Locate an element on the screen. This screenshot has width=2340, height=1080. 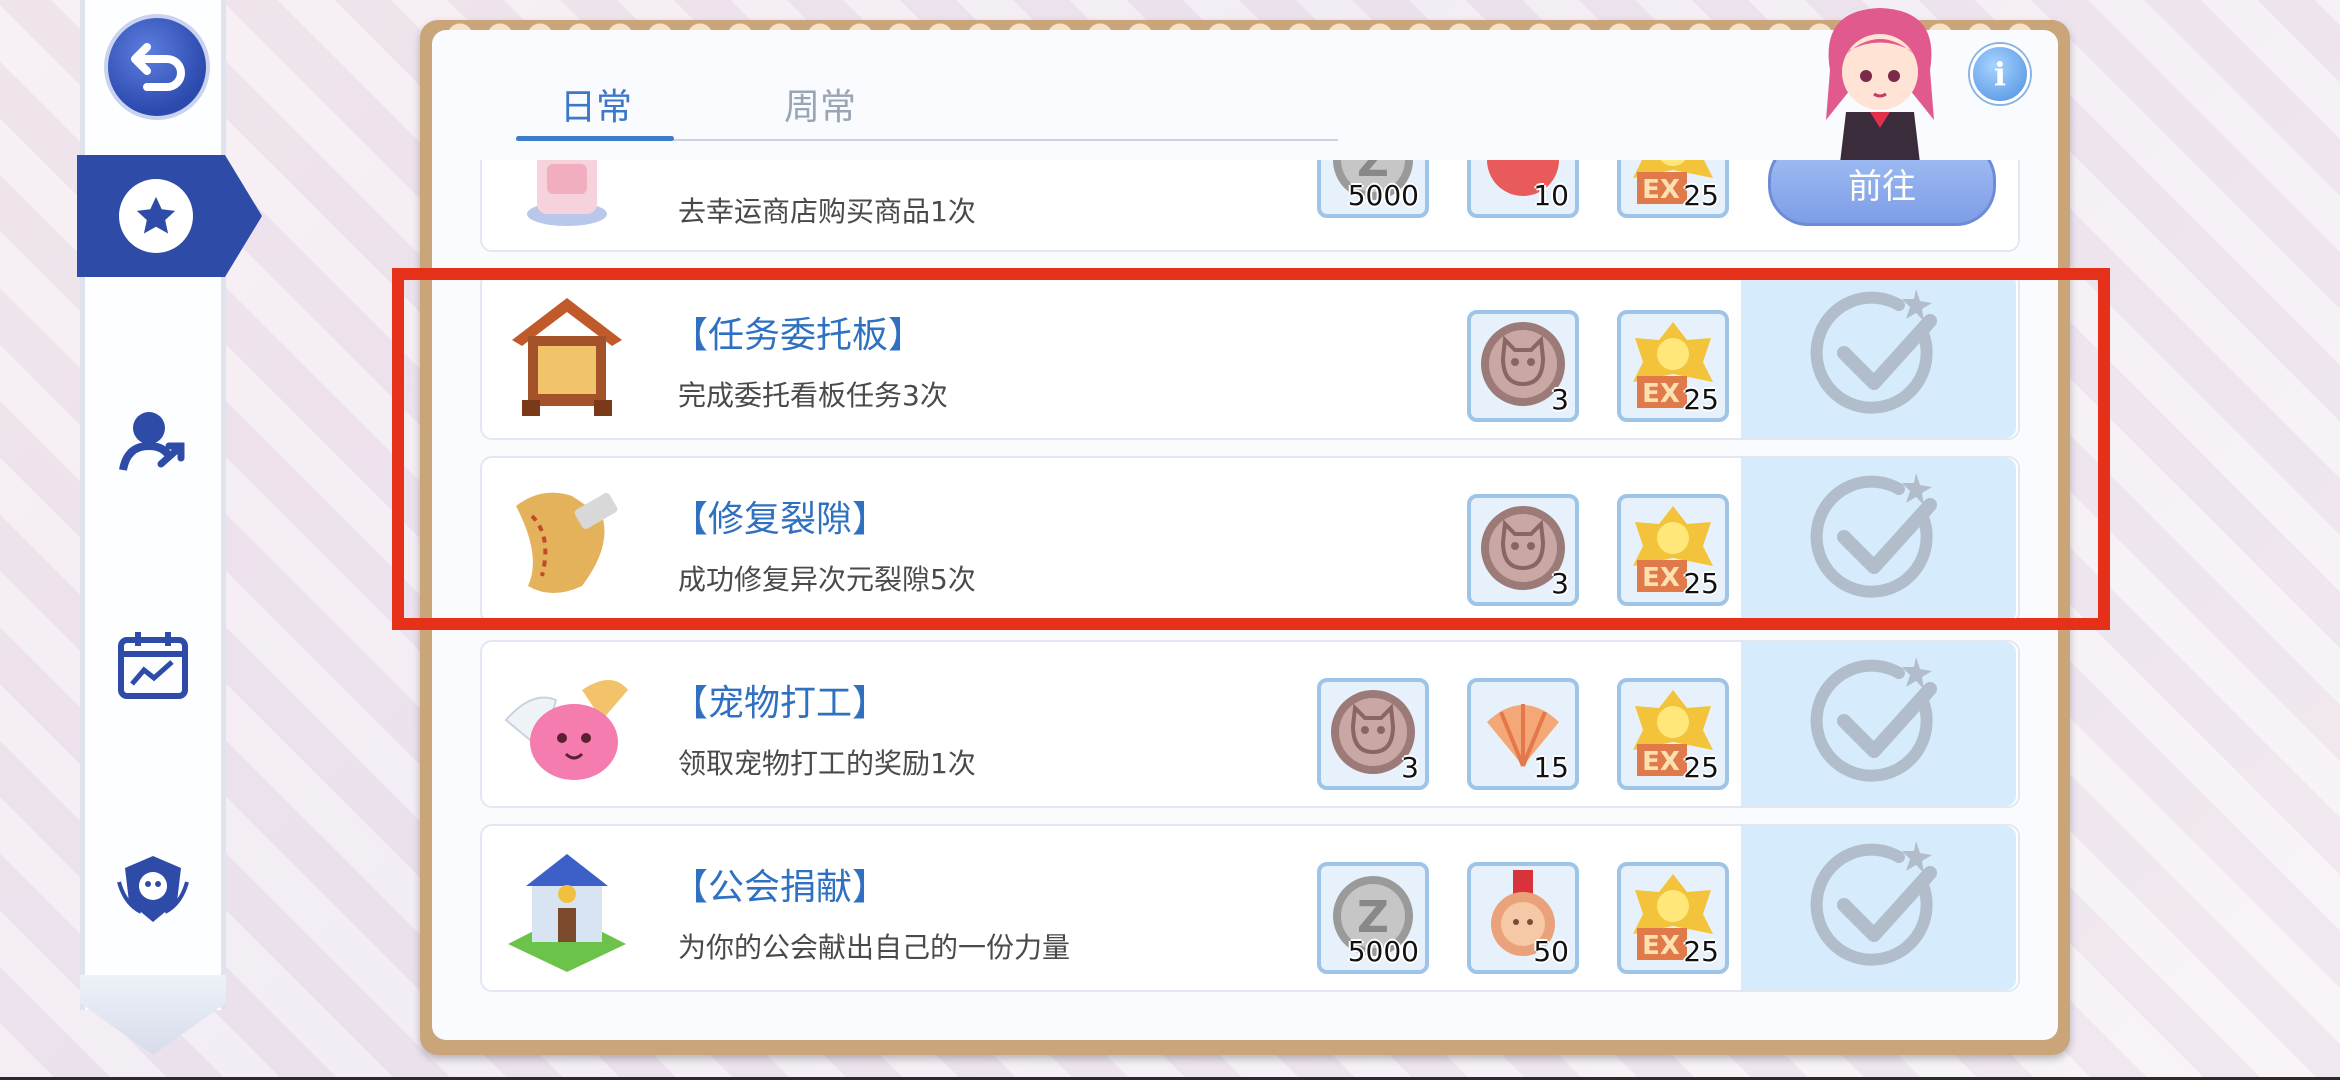
reward-quantity: 3 is located at coordinates (1410, 767).